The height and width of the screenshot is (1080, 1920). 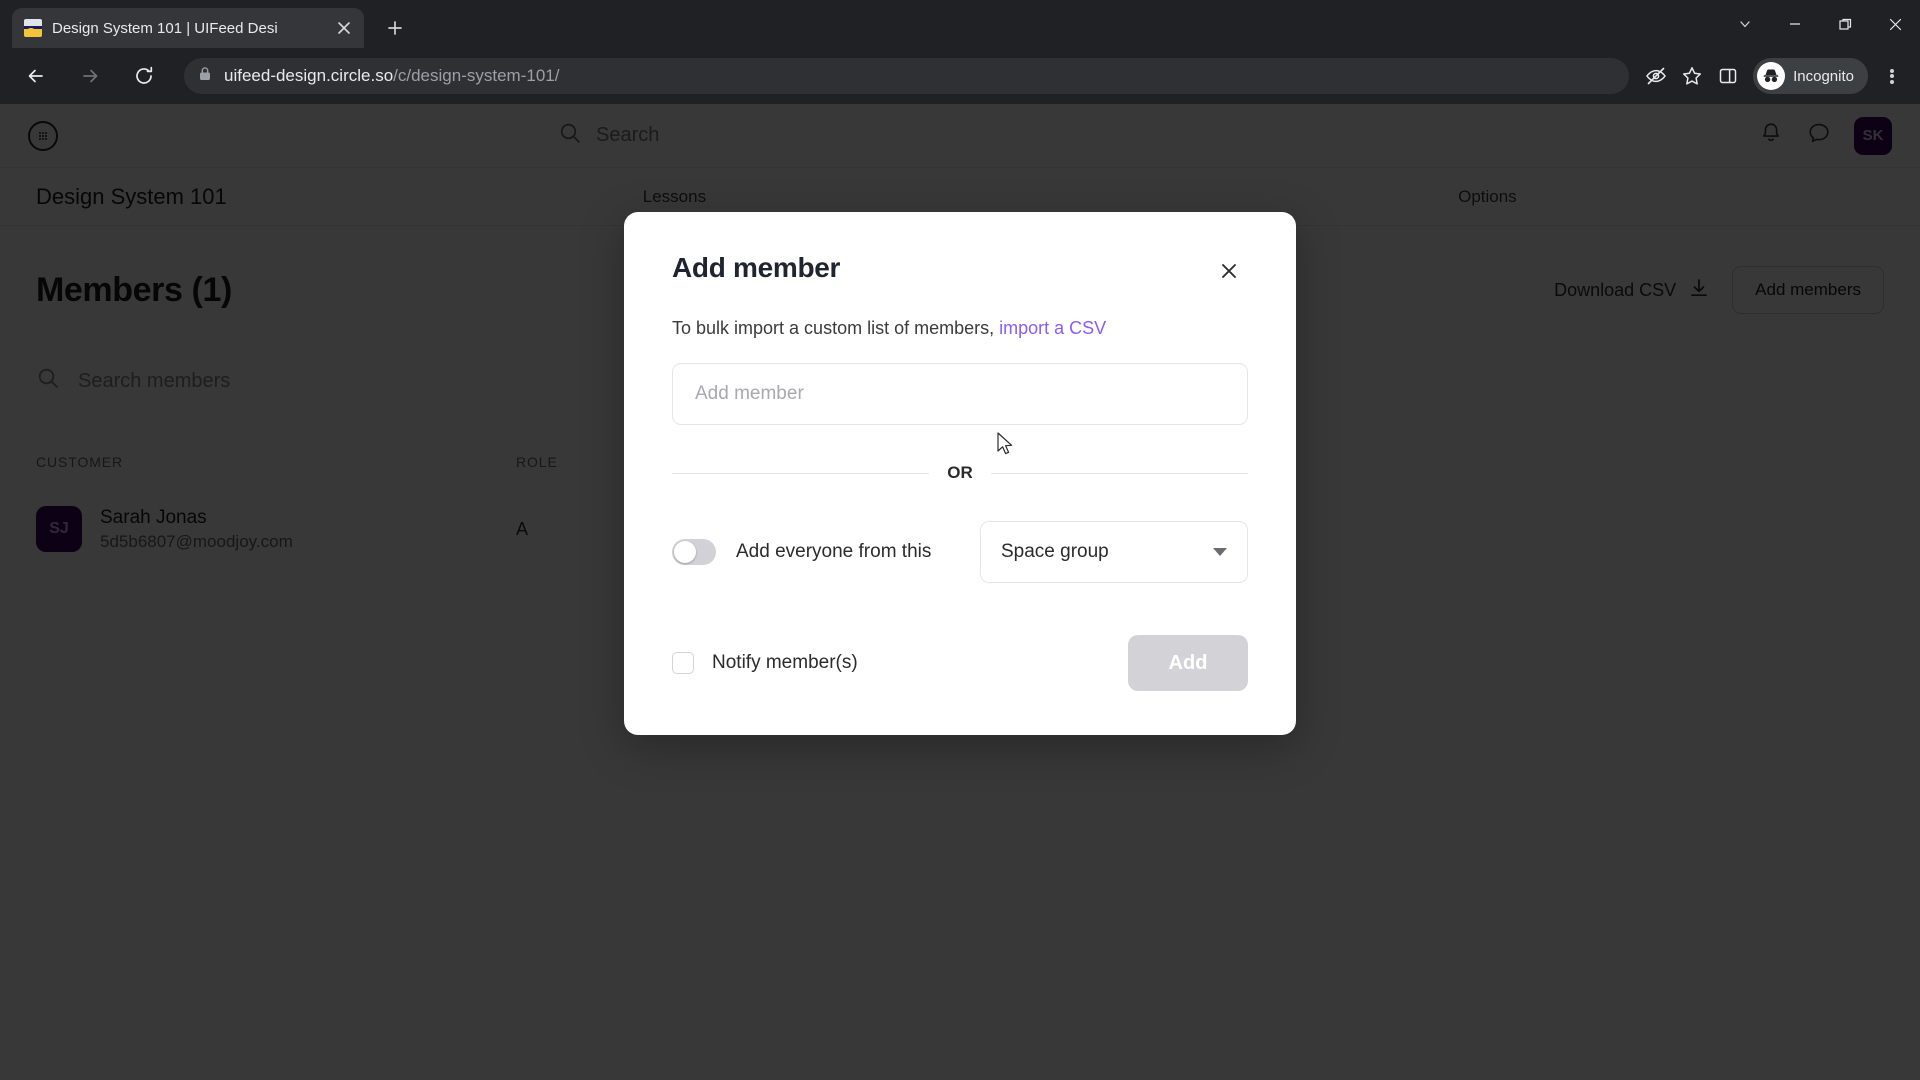 I want to click on tracking-protection-icon, so click(x=1656, y=76).